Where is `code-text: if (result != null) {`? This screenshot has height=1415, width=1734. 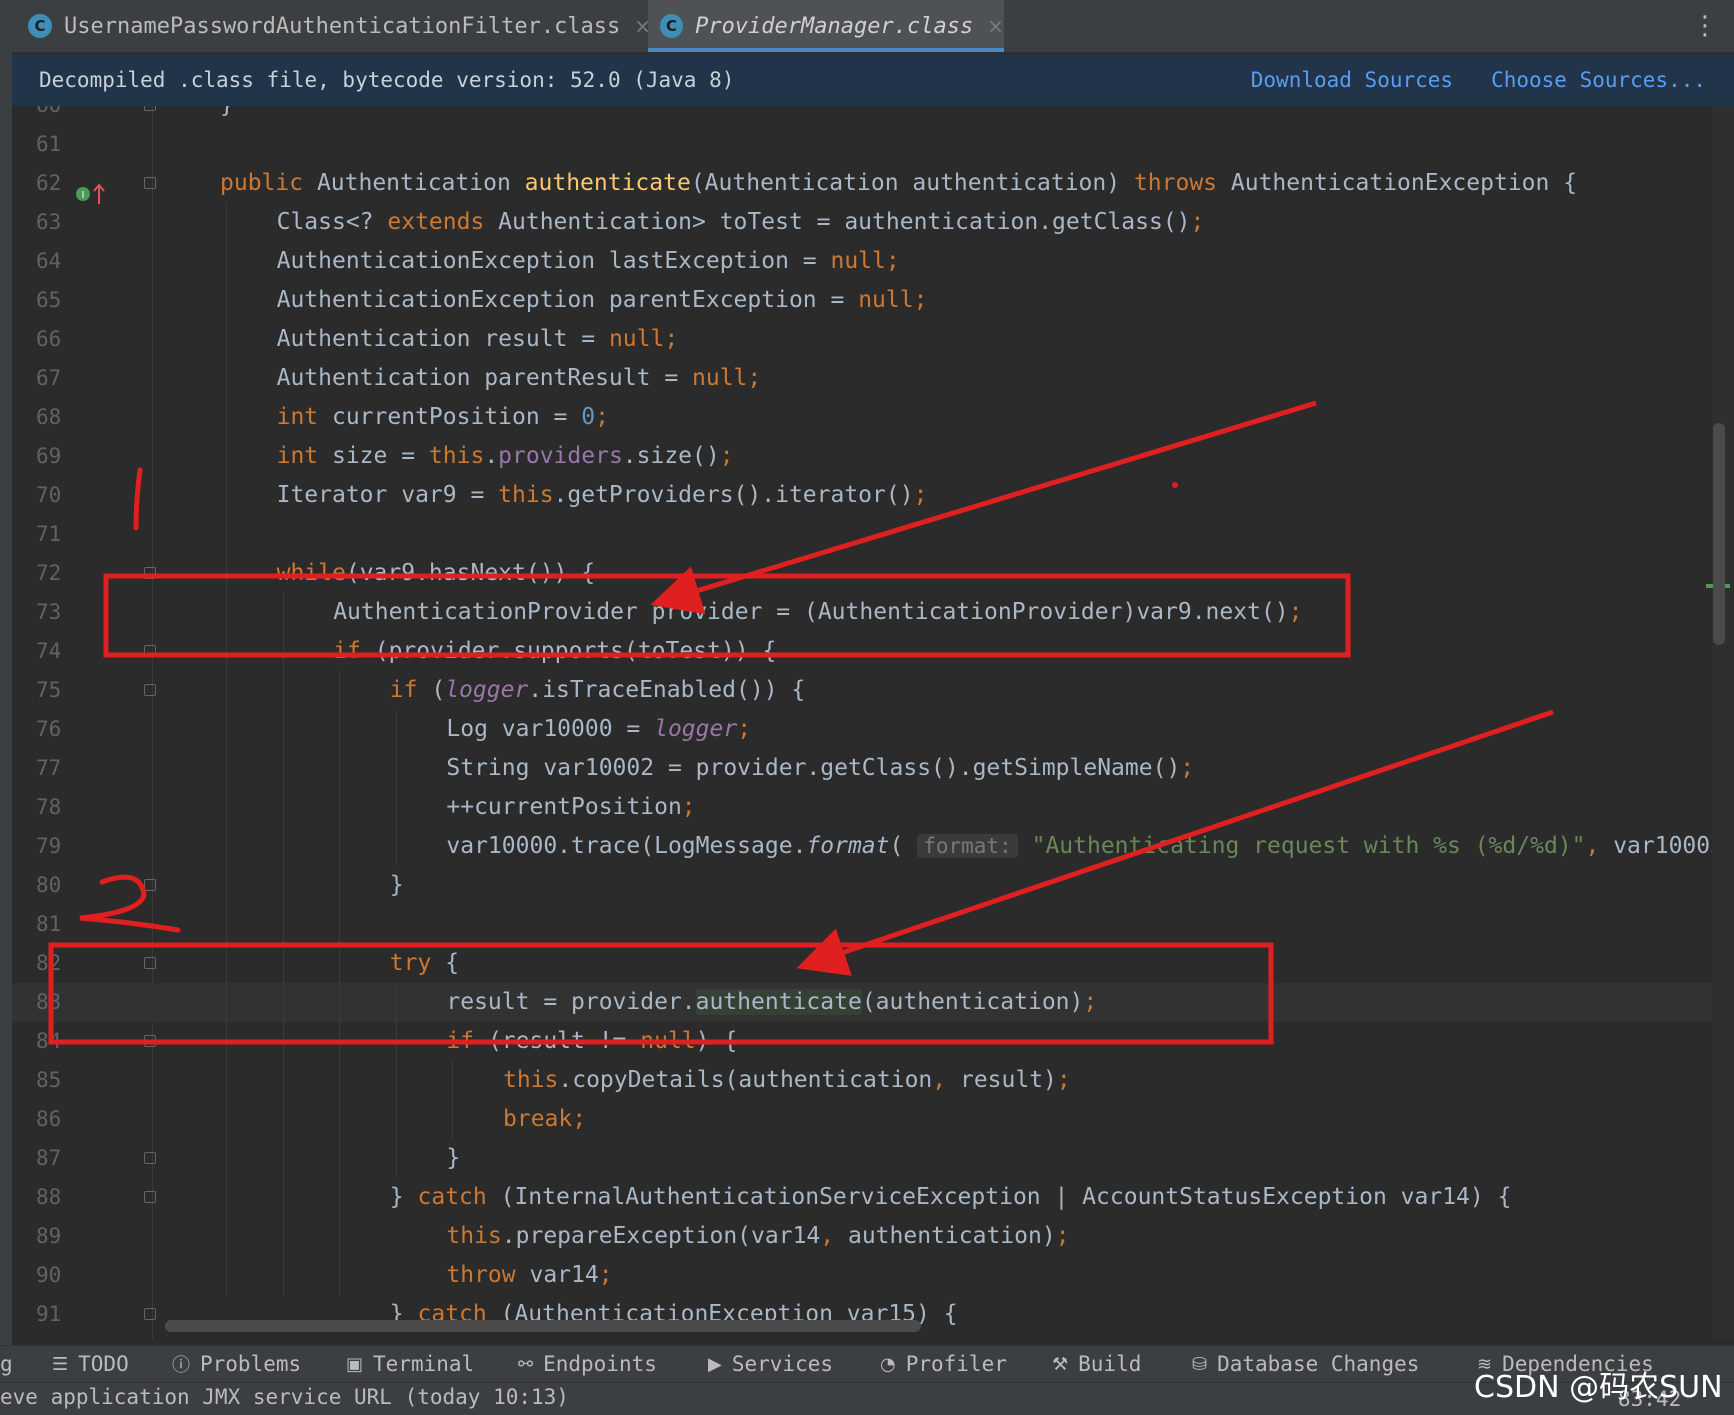
code-text: if (result != null) { is located at coordinates (591, 1041).